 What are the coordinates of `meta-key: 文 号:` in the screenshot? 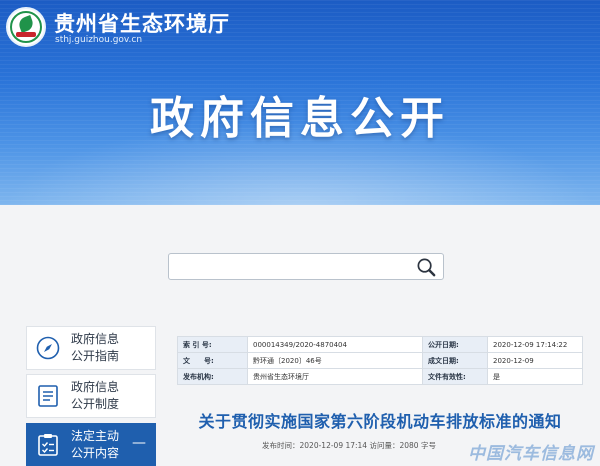 It's located at (212, 360).